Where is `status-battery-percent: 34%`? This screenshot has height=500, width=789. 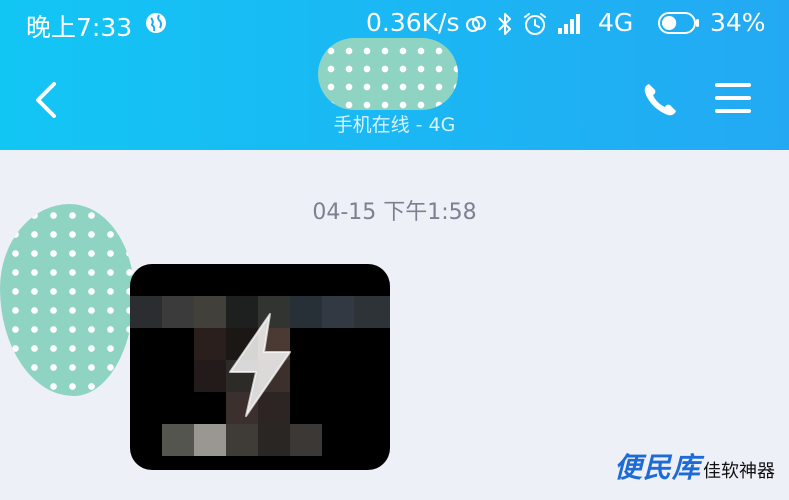
status-battery-percent: 34% is located at coordinates (738, 22).